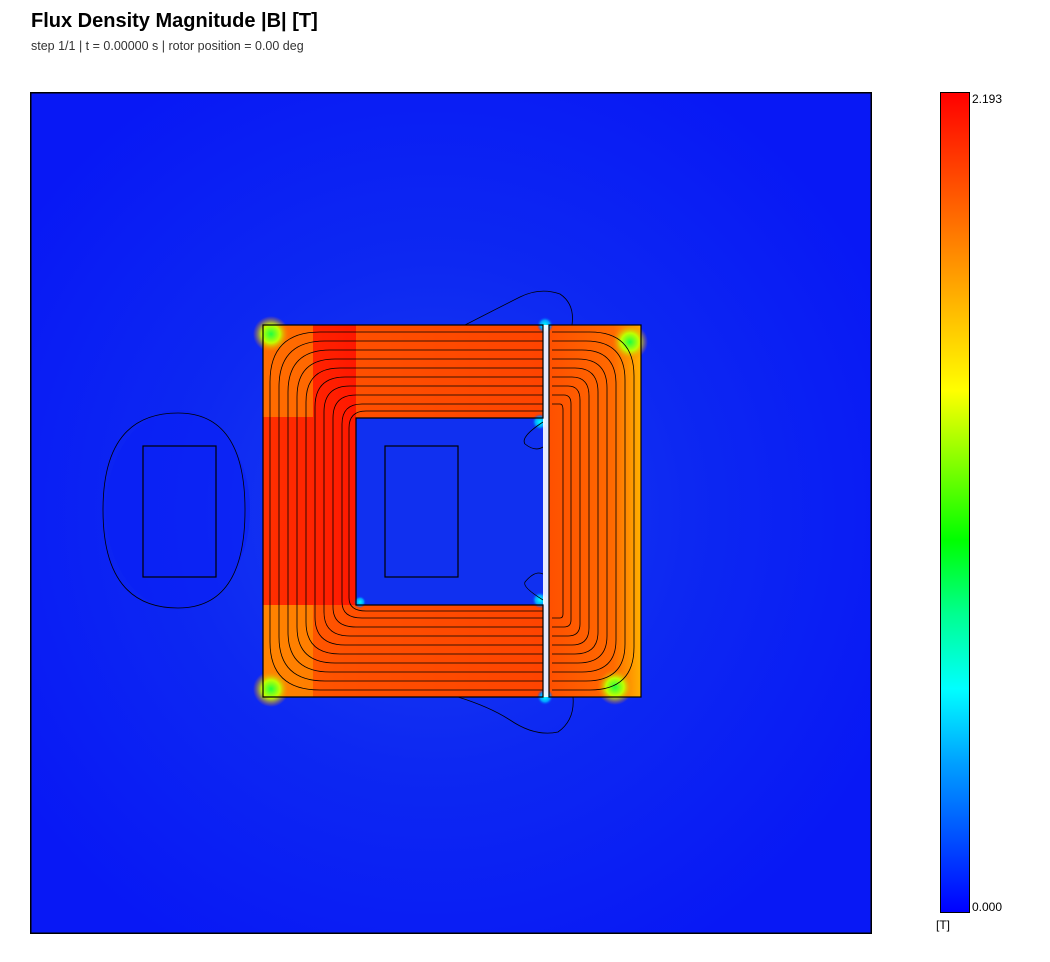 This screenshot has height=962, width=1050. Describe the element at coordinates (955, 502) in the screenshot. I see `colorbar` at that location.